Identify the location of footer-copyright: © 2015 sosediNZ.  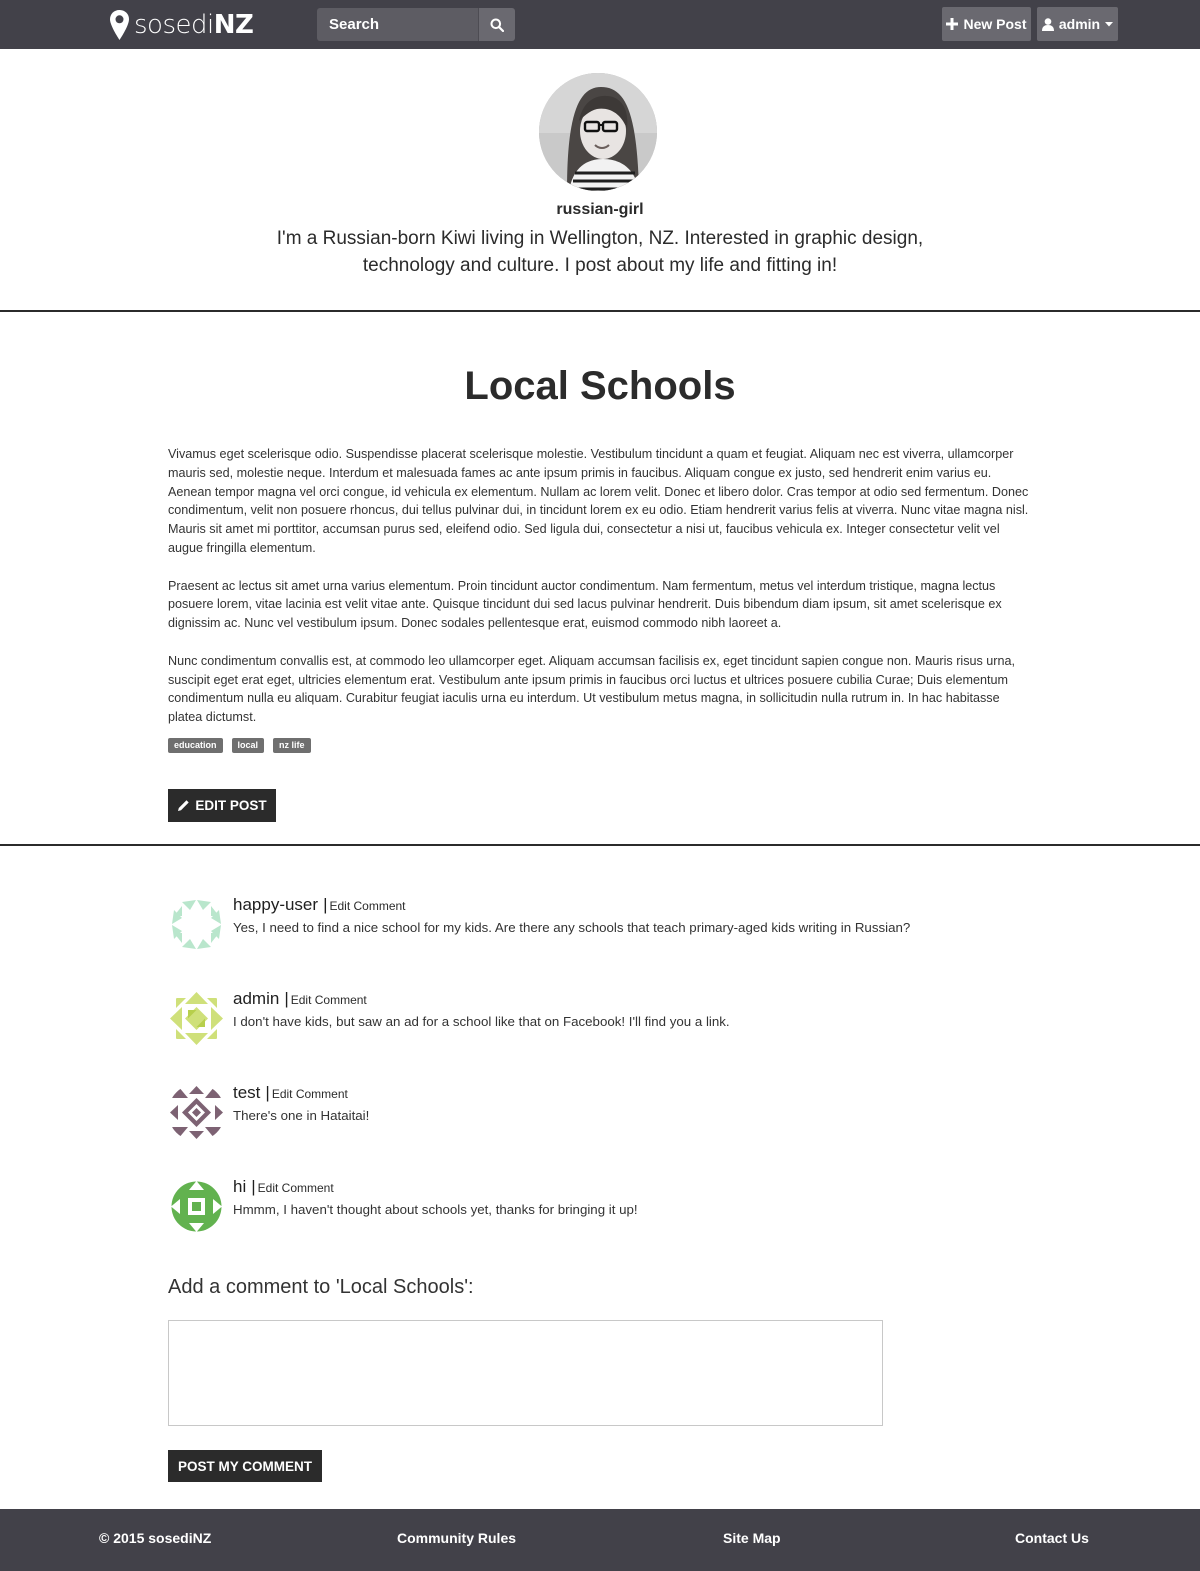
(155, 1538).